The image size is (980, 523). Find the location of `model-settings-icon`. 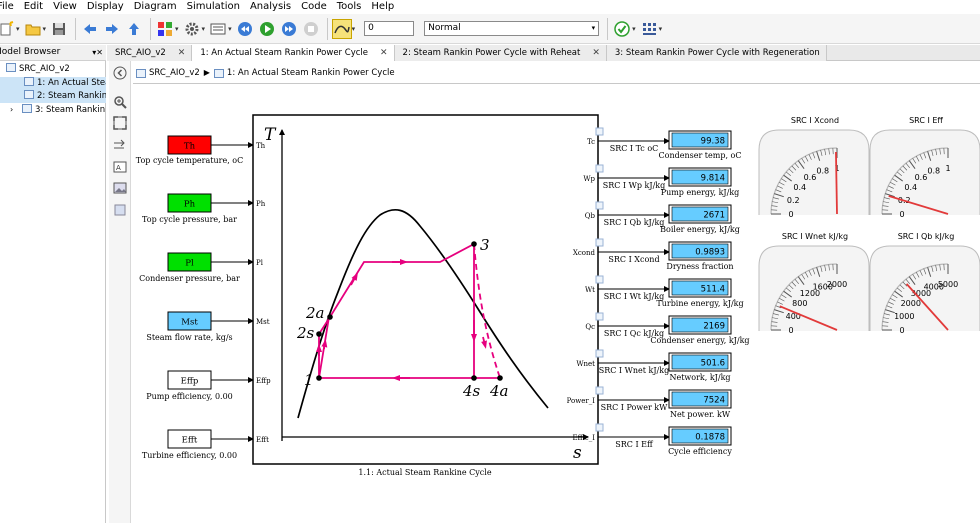

model-settings-icon is located at coordinates (192, 29).